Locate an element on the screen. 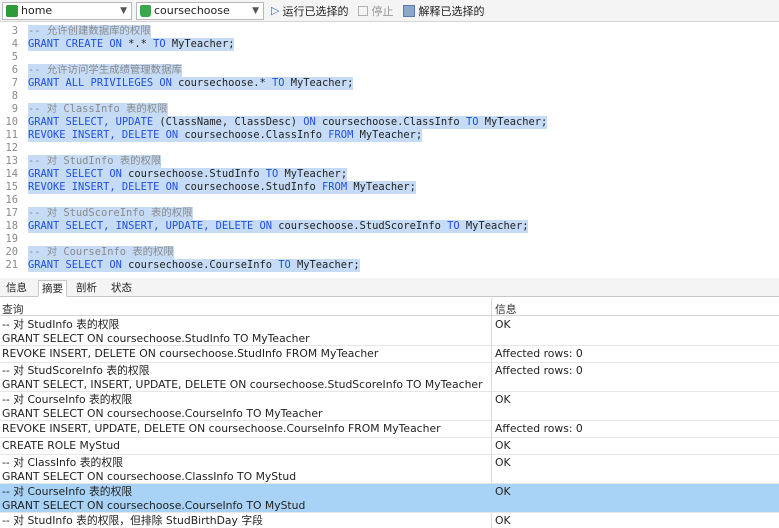  line-number: 3 is located at coordinates (14, 31).